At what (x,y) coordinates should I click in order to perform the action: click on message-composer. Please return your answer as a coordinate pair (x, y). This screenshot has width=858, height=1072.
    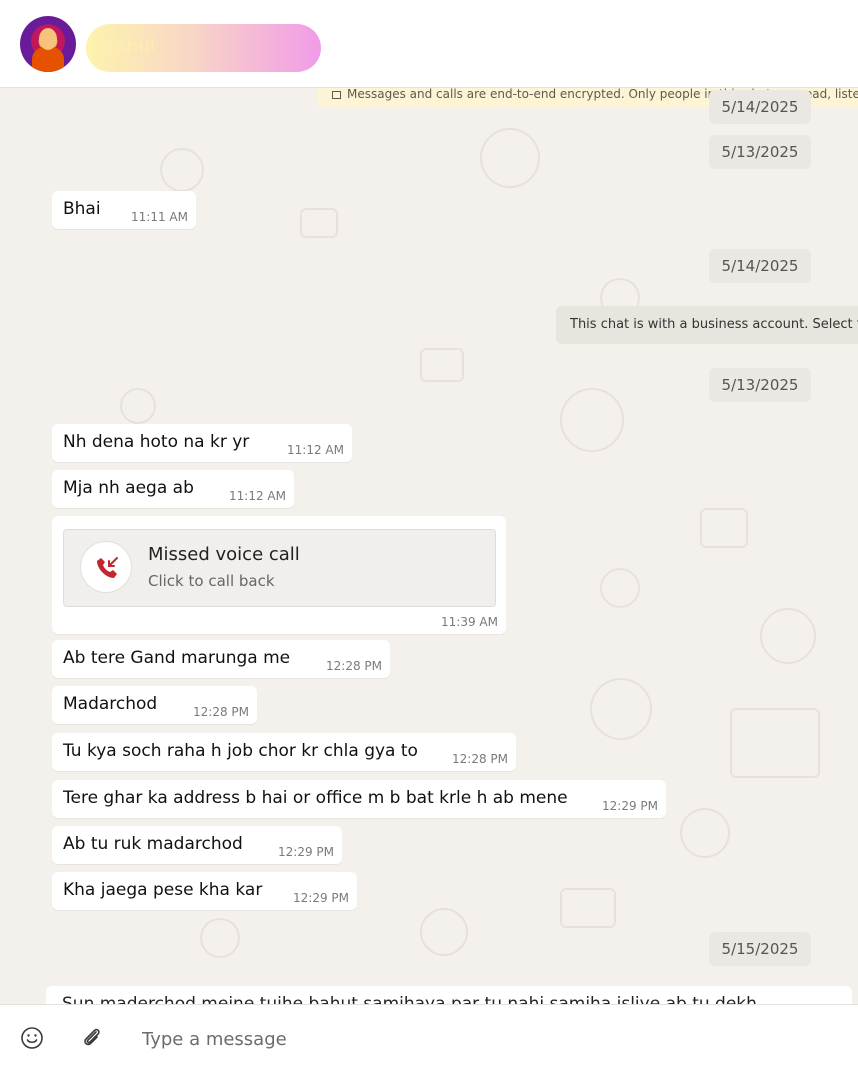
    Looking at the image, I should click on (429, 1038).